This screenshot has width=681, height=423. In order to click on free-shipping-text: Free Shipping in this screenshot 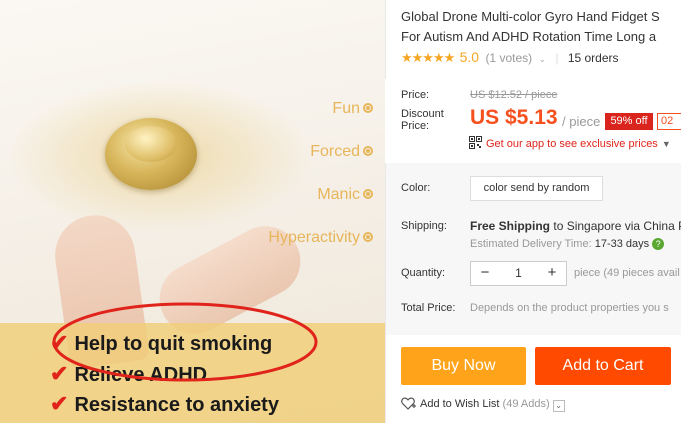, I will do `click(510, 226)`.